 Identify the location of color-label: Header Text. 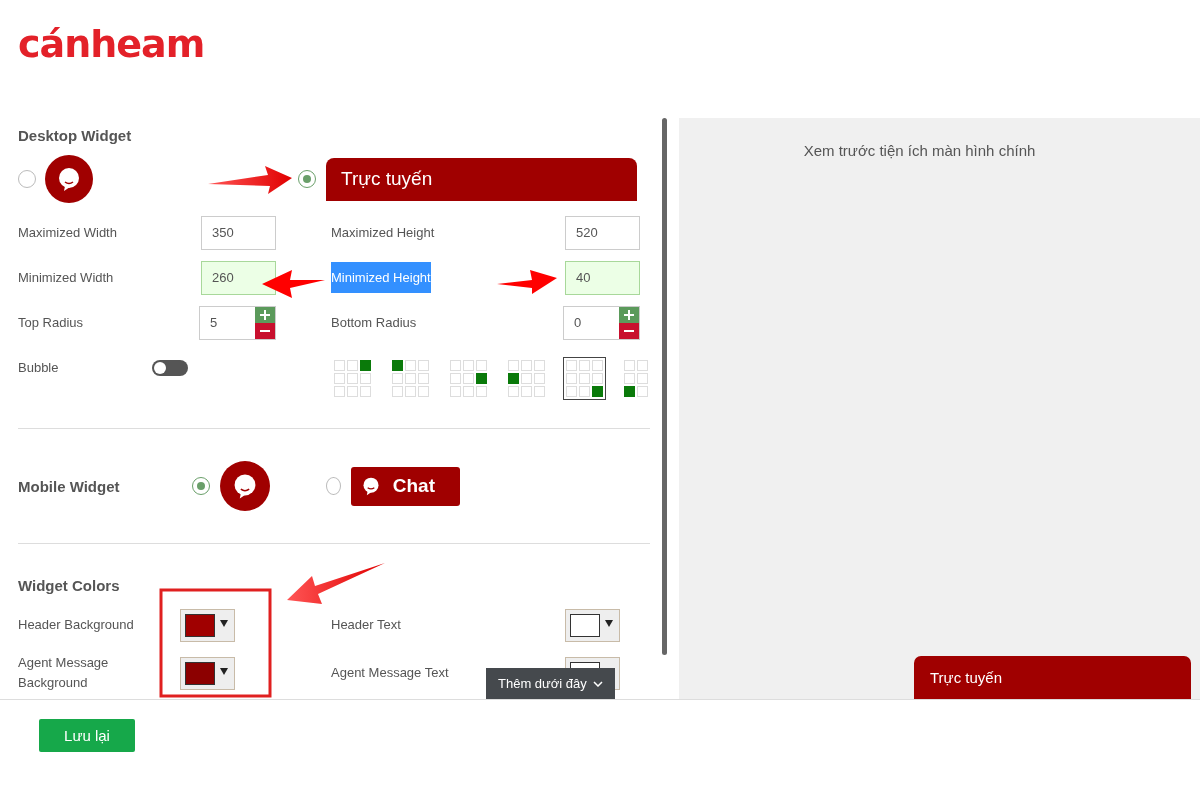
(366, 625).